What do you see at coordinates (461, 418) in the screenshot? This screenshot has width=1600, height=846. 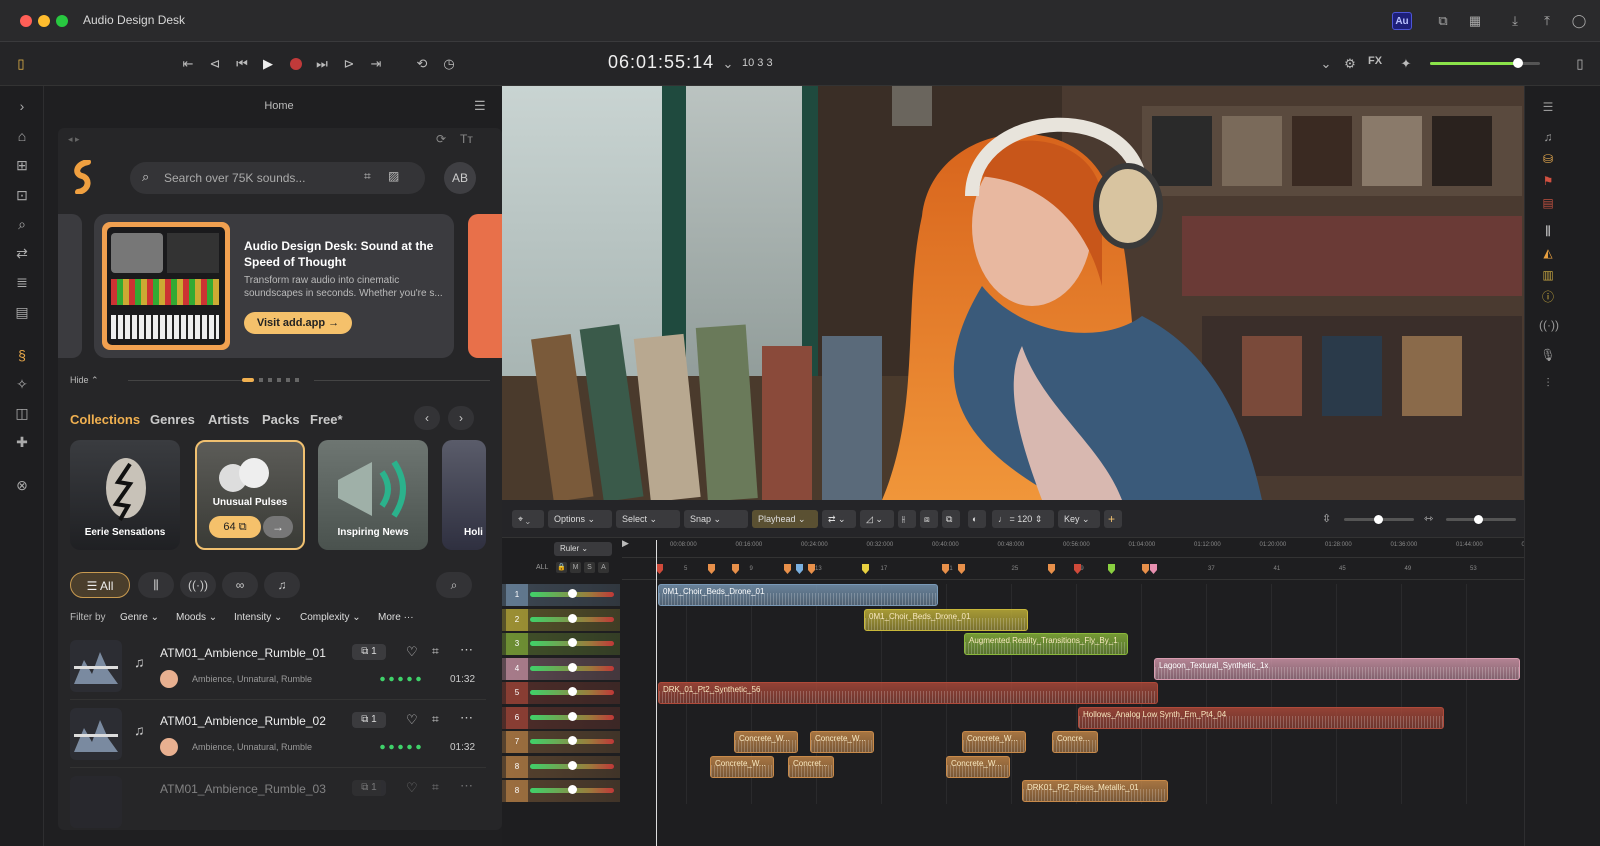 I see `chevron-right-icon: ›` at bounding box center [461, 418].